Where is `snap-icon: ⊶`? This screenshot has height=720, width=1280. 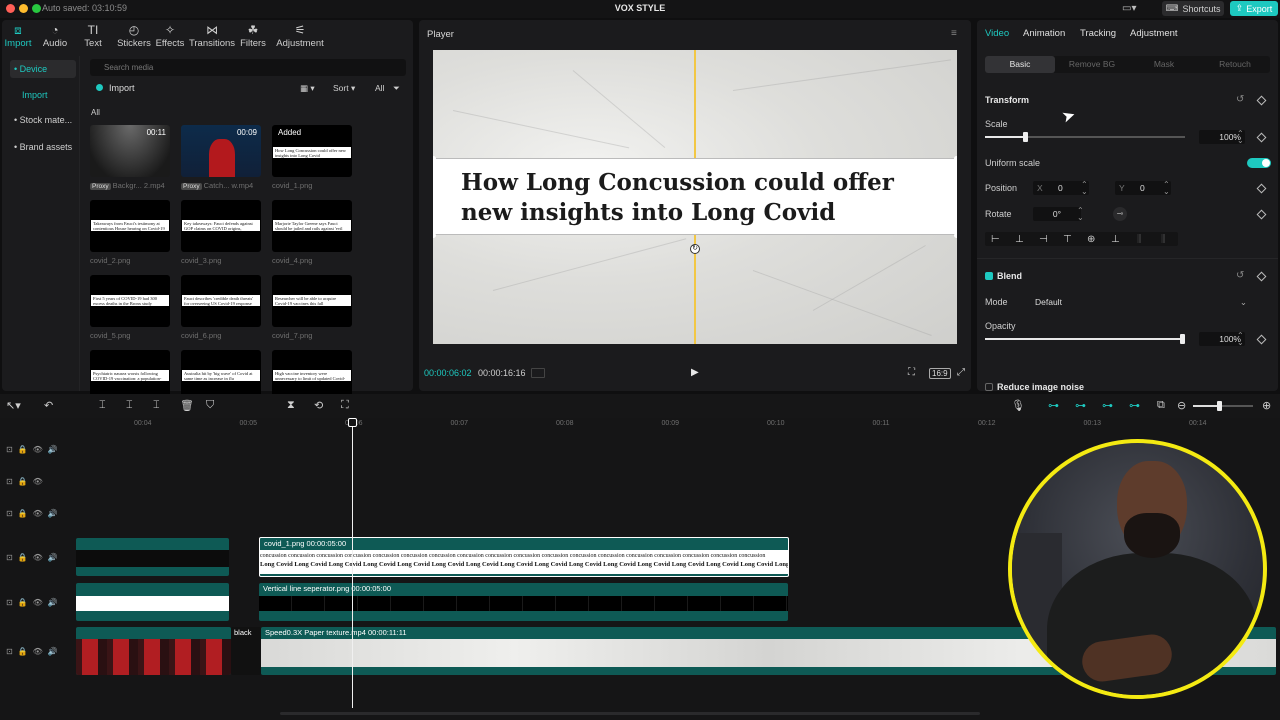 snap-icon: ⊶ is located at coordinates (1053, 405).